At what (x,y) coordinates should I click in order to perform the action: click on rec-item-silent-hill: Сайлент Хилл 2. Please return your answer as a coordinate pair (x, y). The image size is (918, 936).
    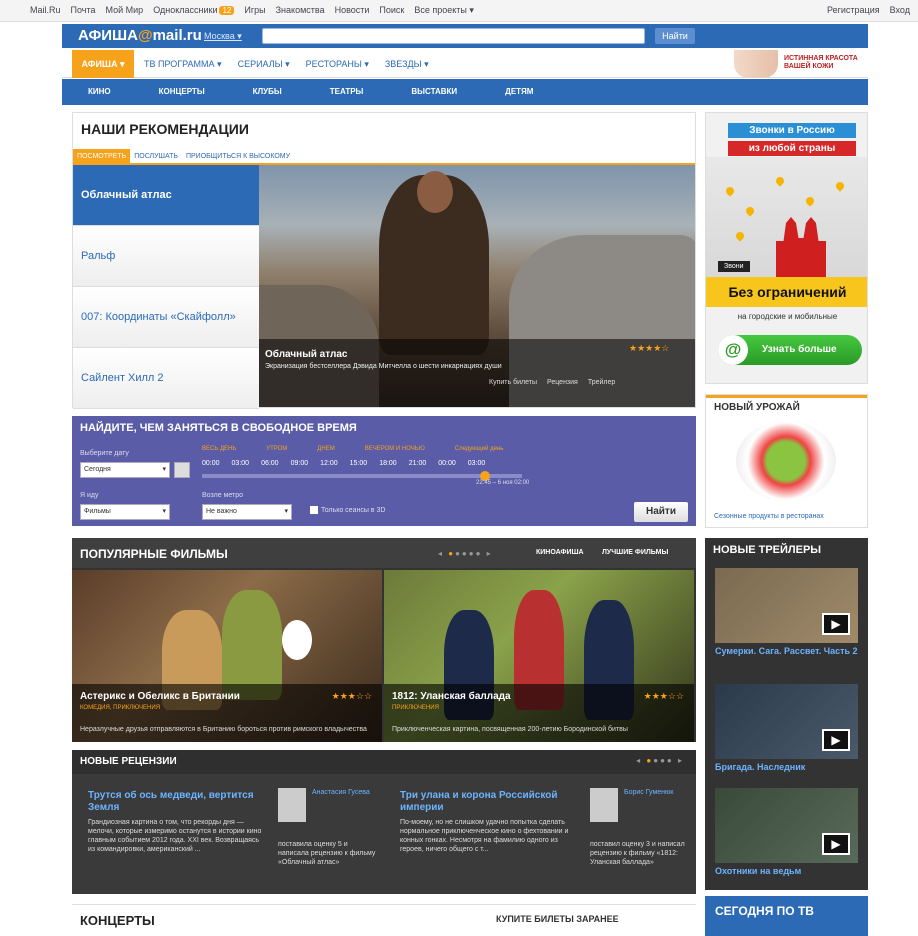
    Looking at the image, I should click on (166, 378).